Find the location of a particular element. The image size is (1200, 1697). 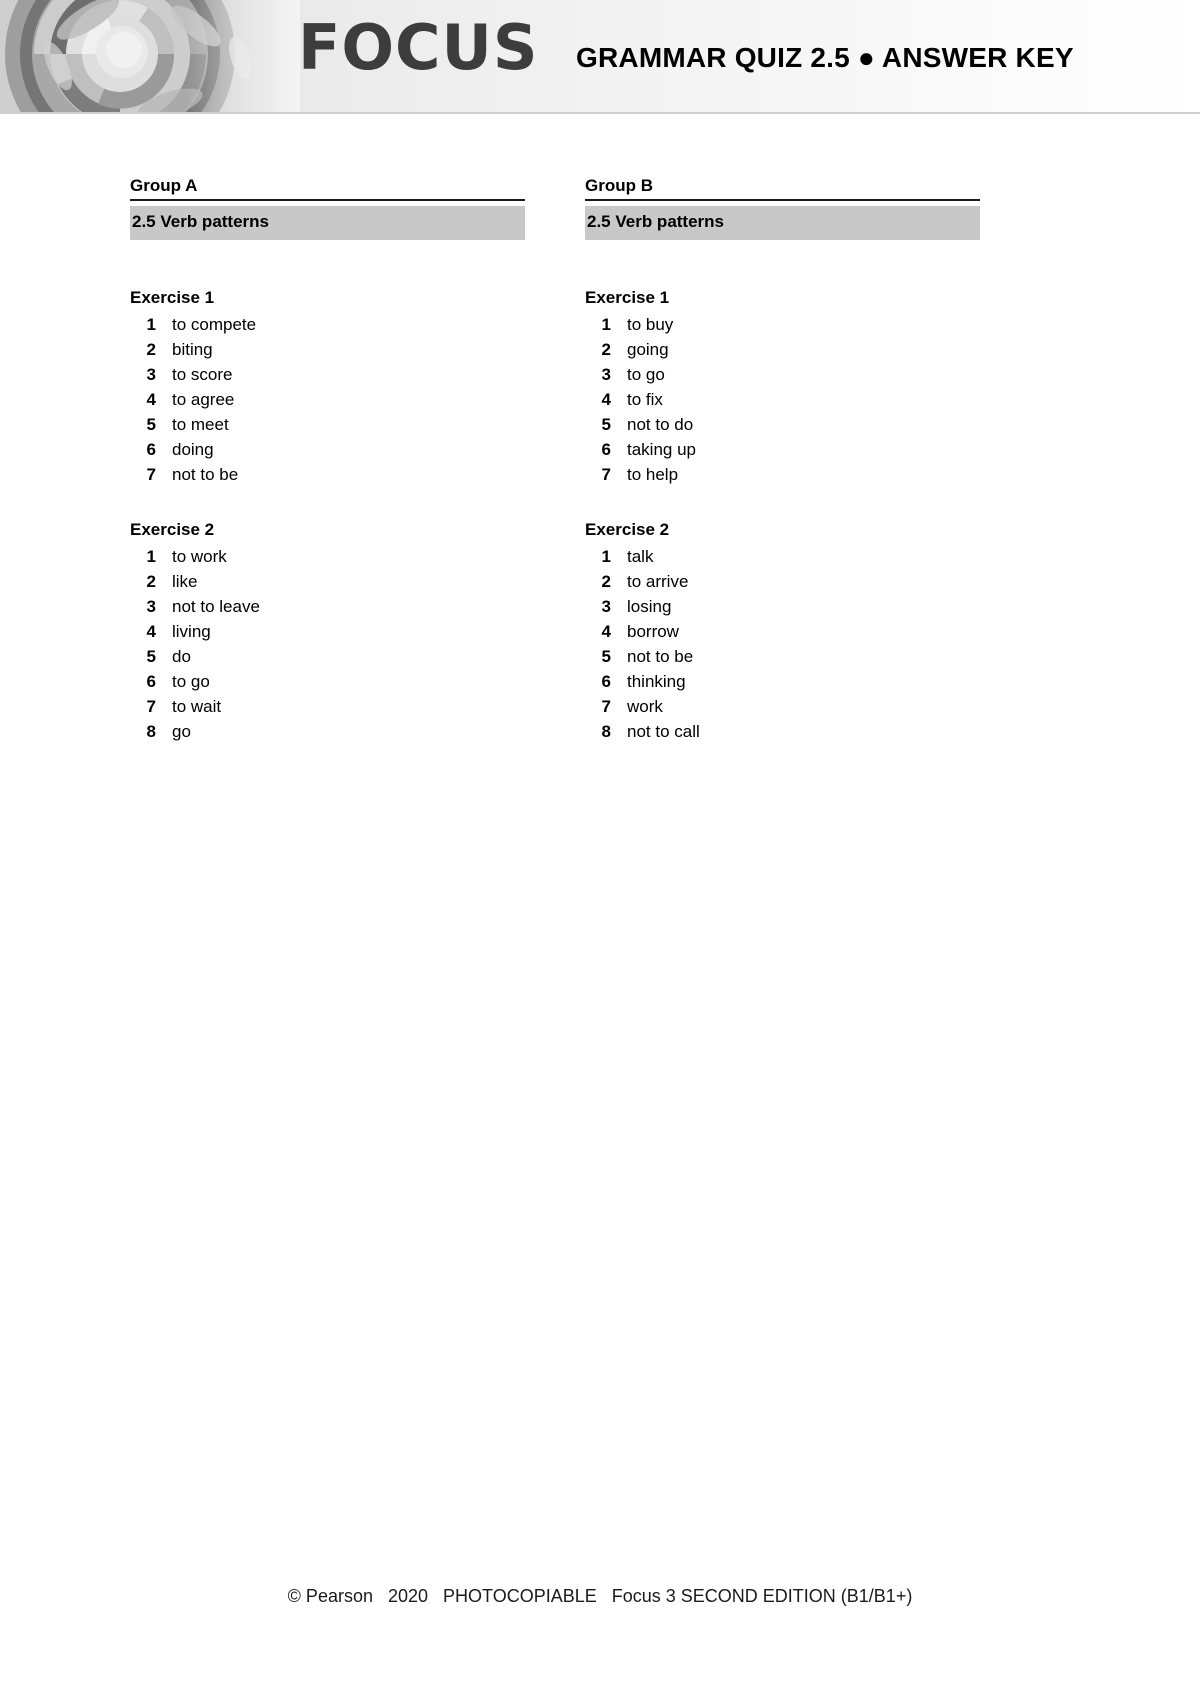

answer-list: 1 to work 2 like 3 not to leave 4 living is located at coordinates (327, 644).